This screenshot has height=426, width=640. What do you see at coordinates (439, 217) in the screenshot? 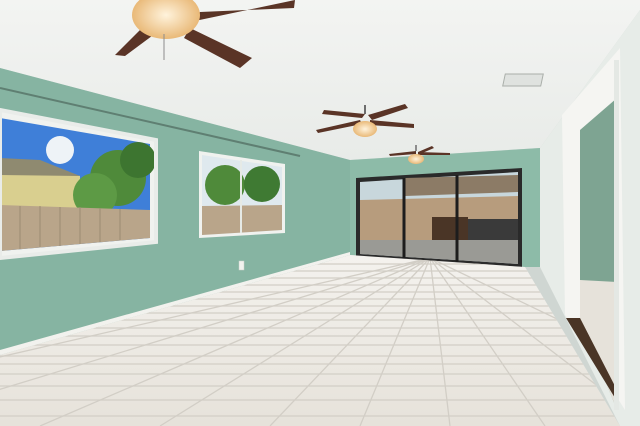
I see `sliding-door` at bounding box center [439, 217].